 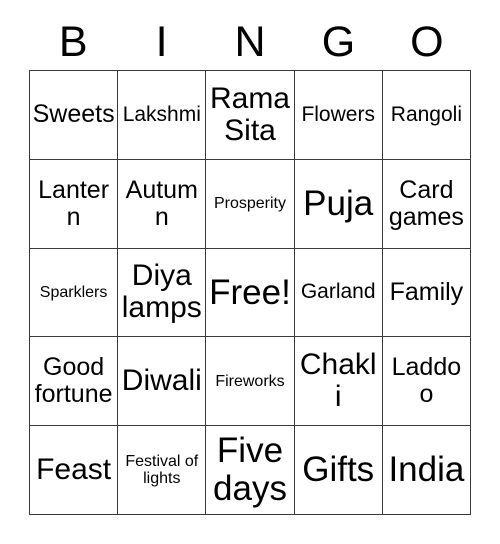 I want to click on bingo-cell-r5c2: Festival of lights, so click(x=162, y=470).